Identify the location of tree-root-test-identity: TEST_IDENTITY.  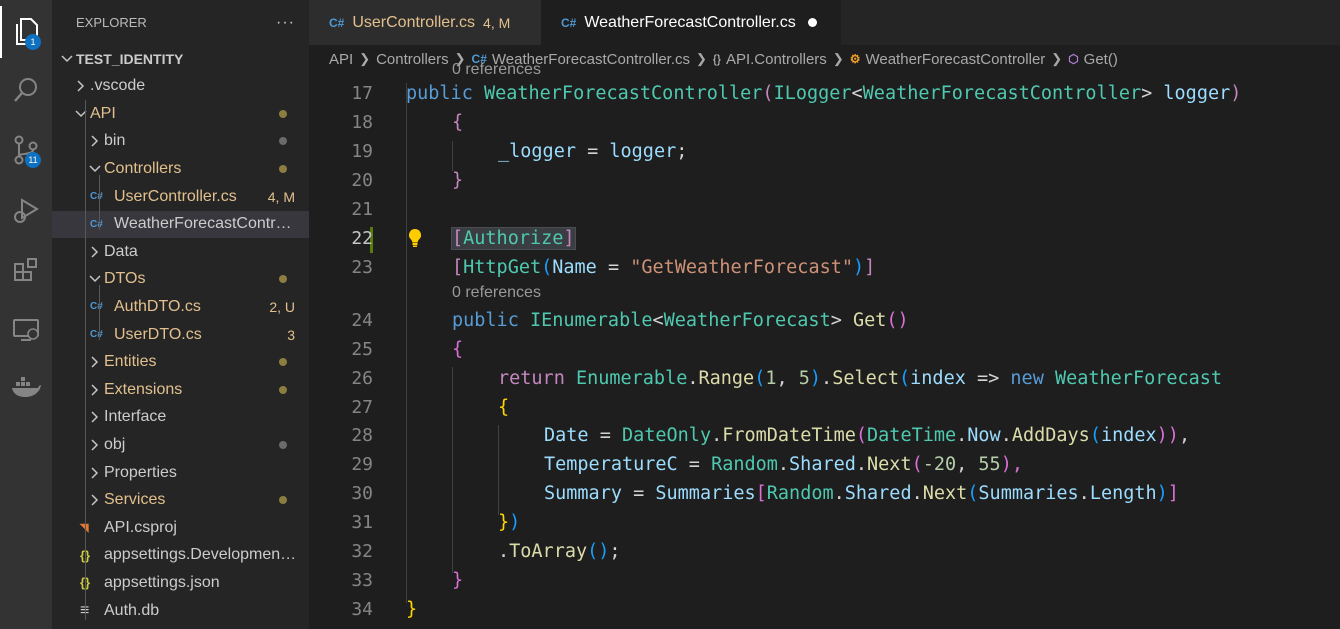
(180, 58).